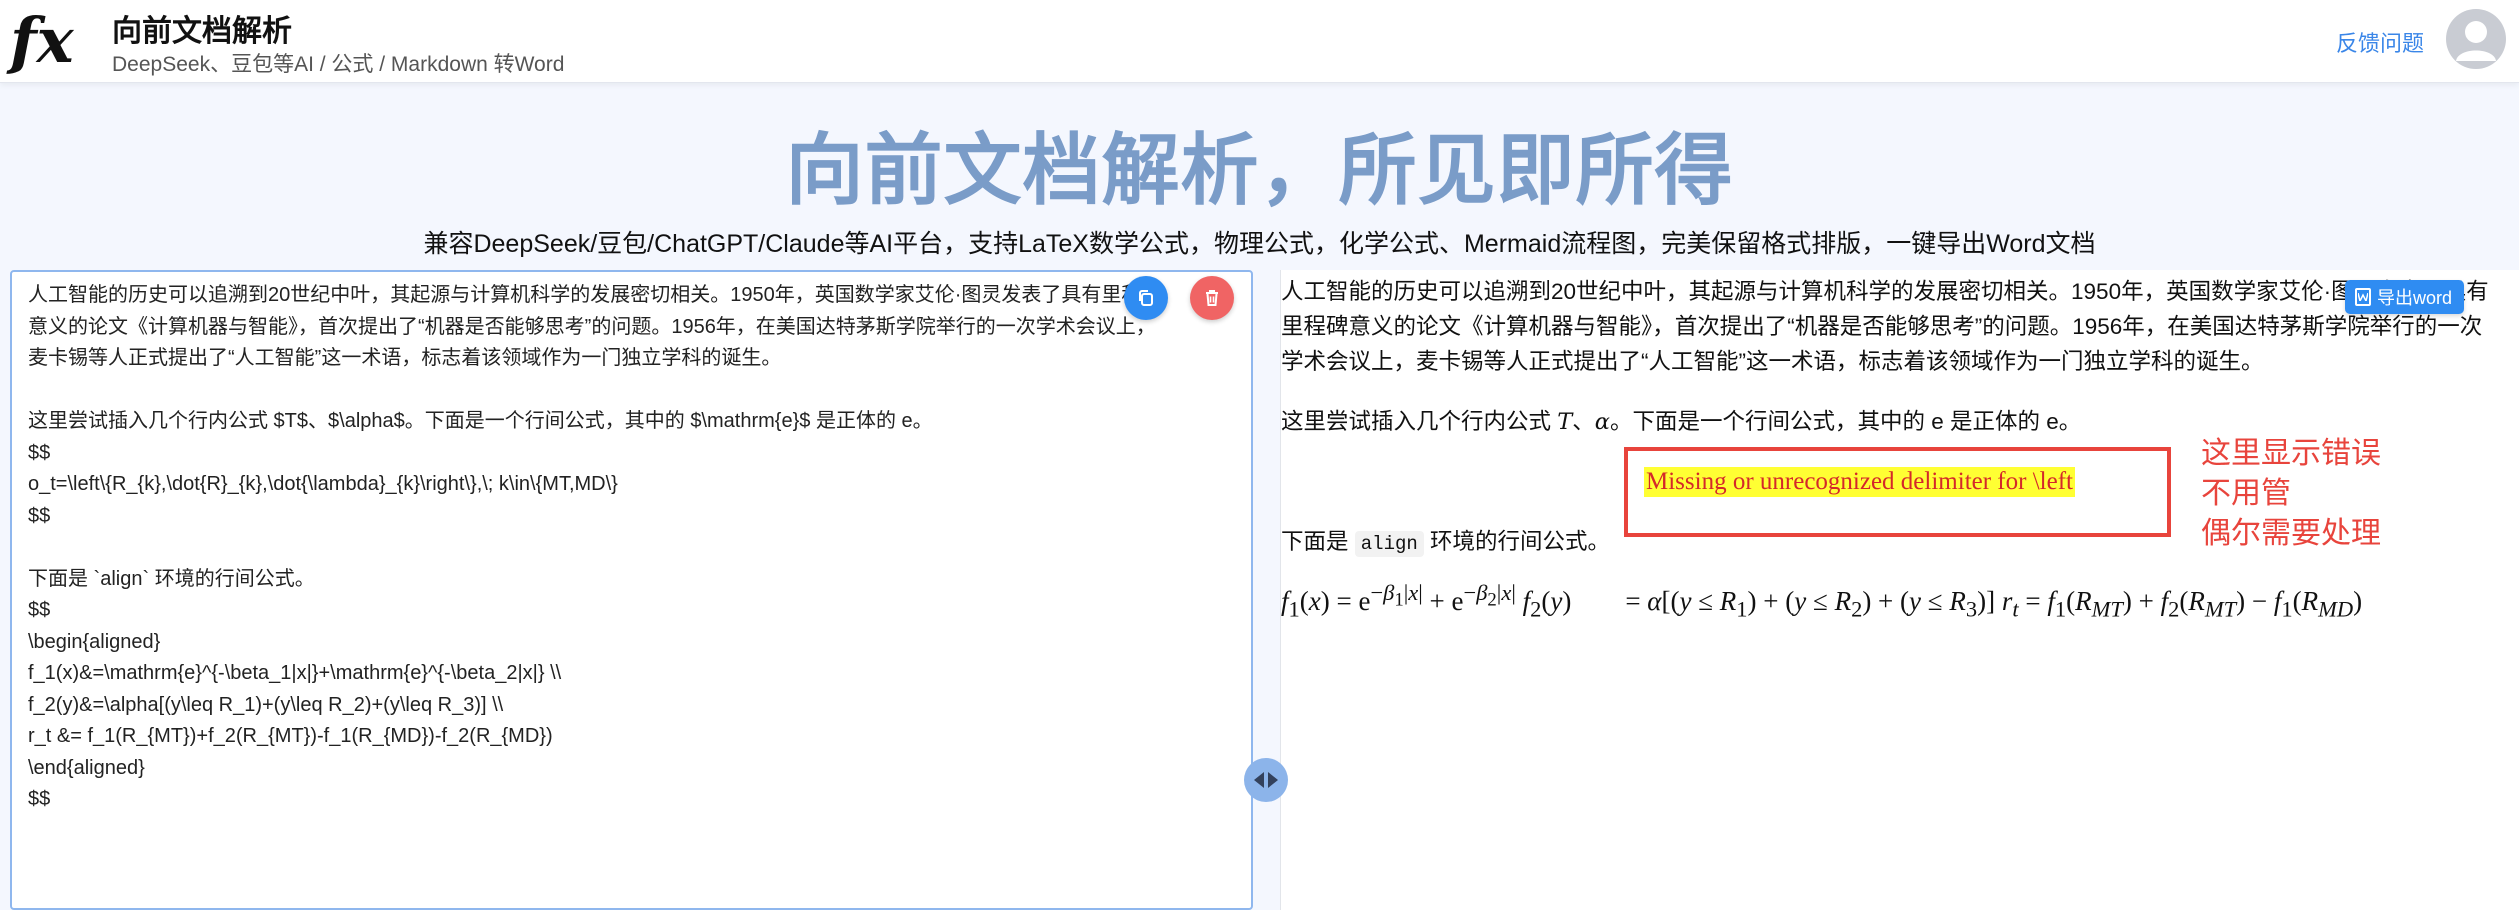 This screenshot has width=2519, height=910. Describe the element at coordinates (1259, 170) in the screenshot. I see `hero-title: 向前文档解析，所见即所得` at that location.